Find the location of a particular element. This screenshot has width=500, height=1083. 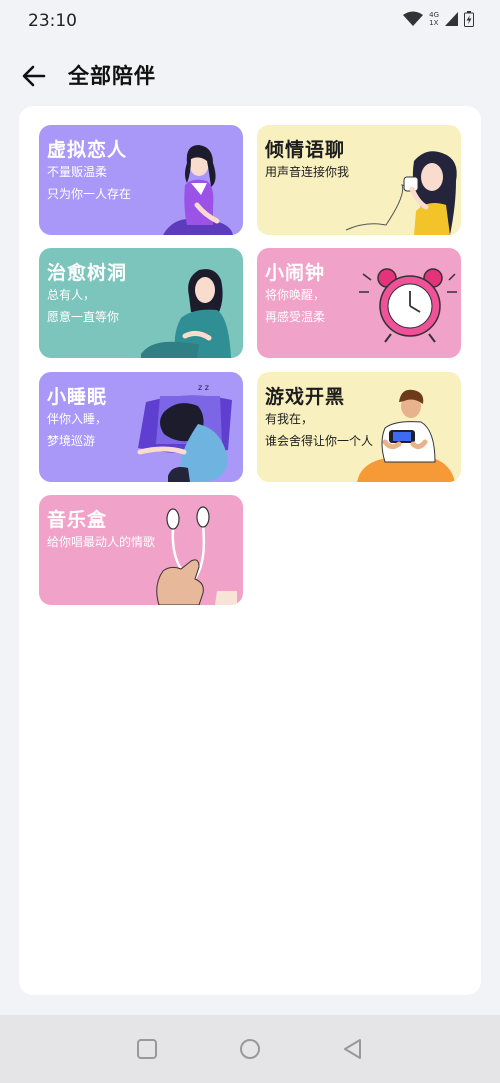

girl-tin-can-phone-illustration is located at coordinates (401, 193).